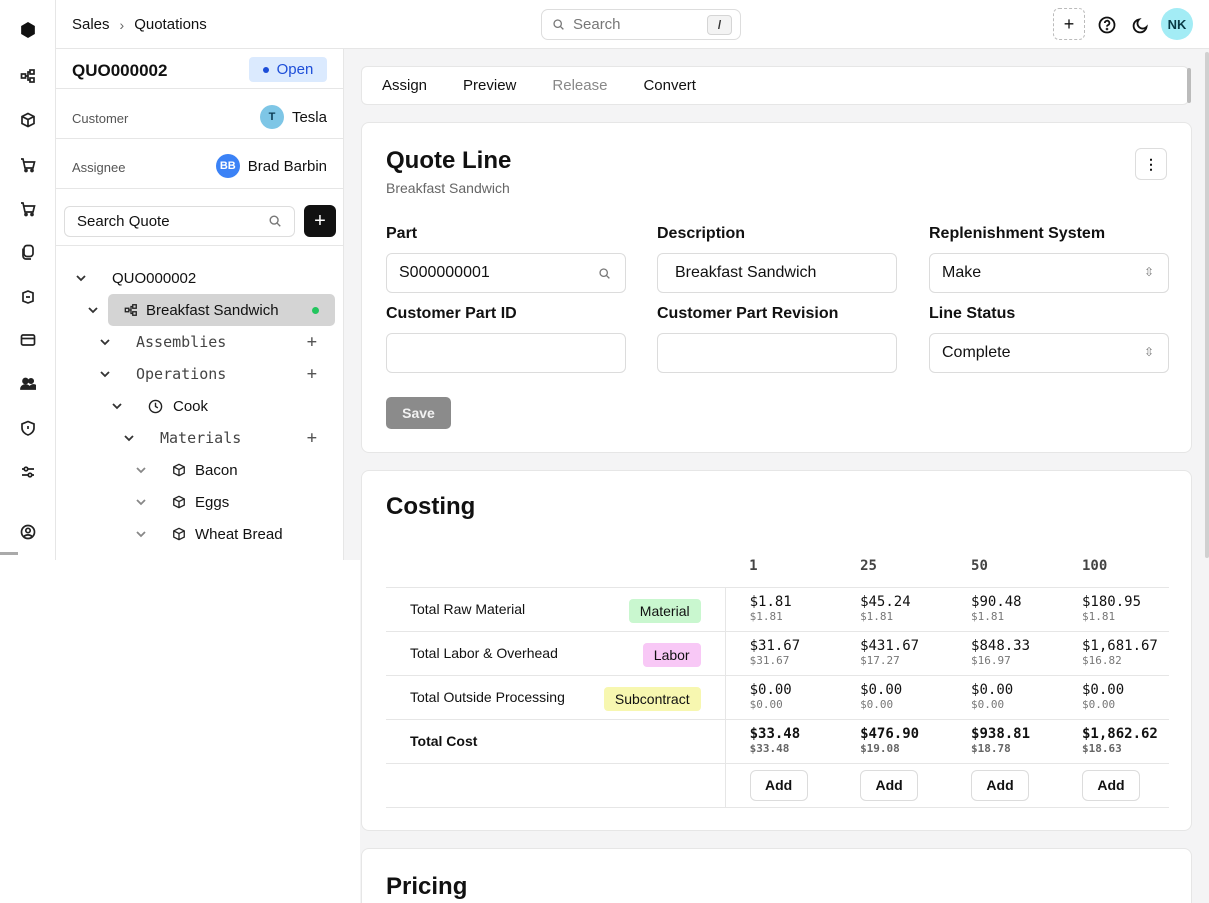  Describe the element at coordinates (1107, 25) in the screenshot. I see `help-icon` at that location.